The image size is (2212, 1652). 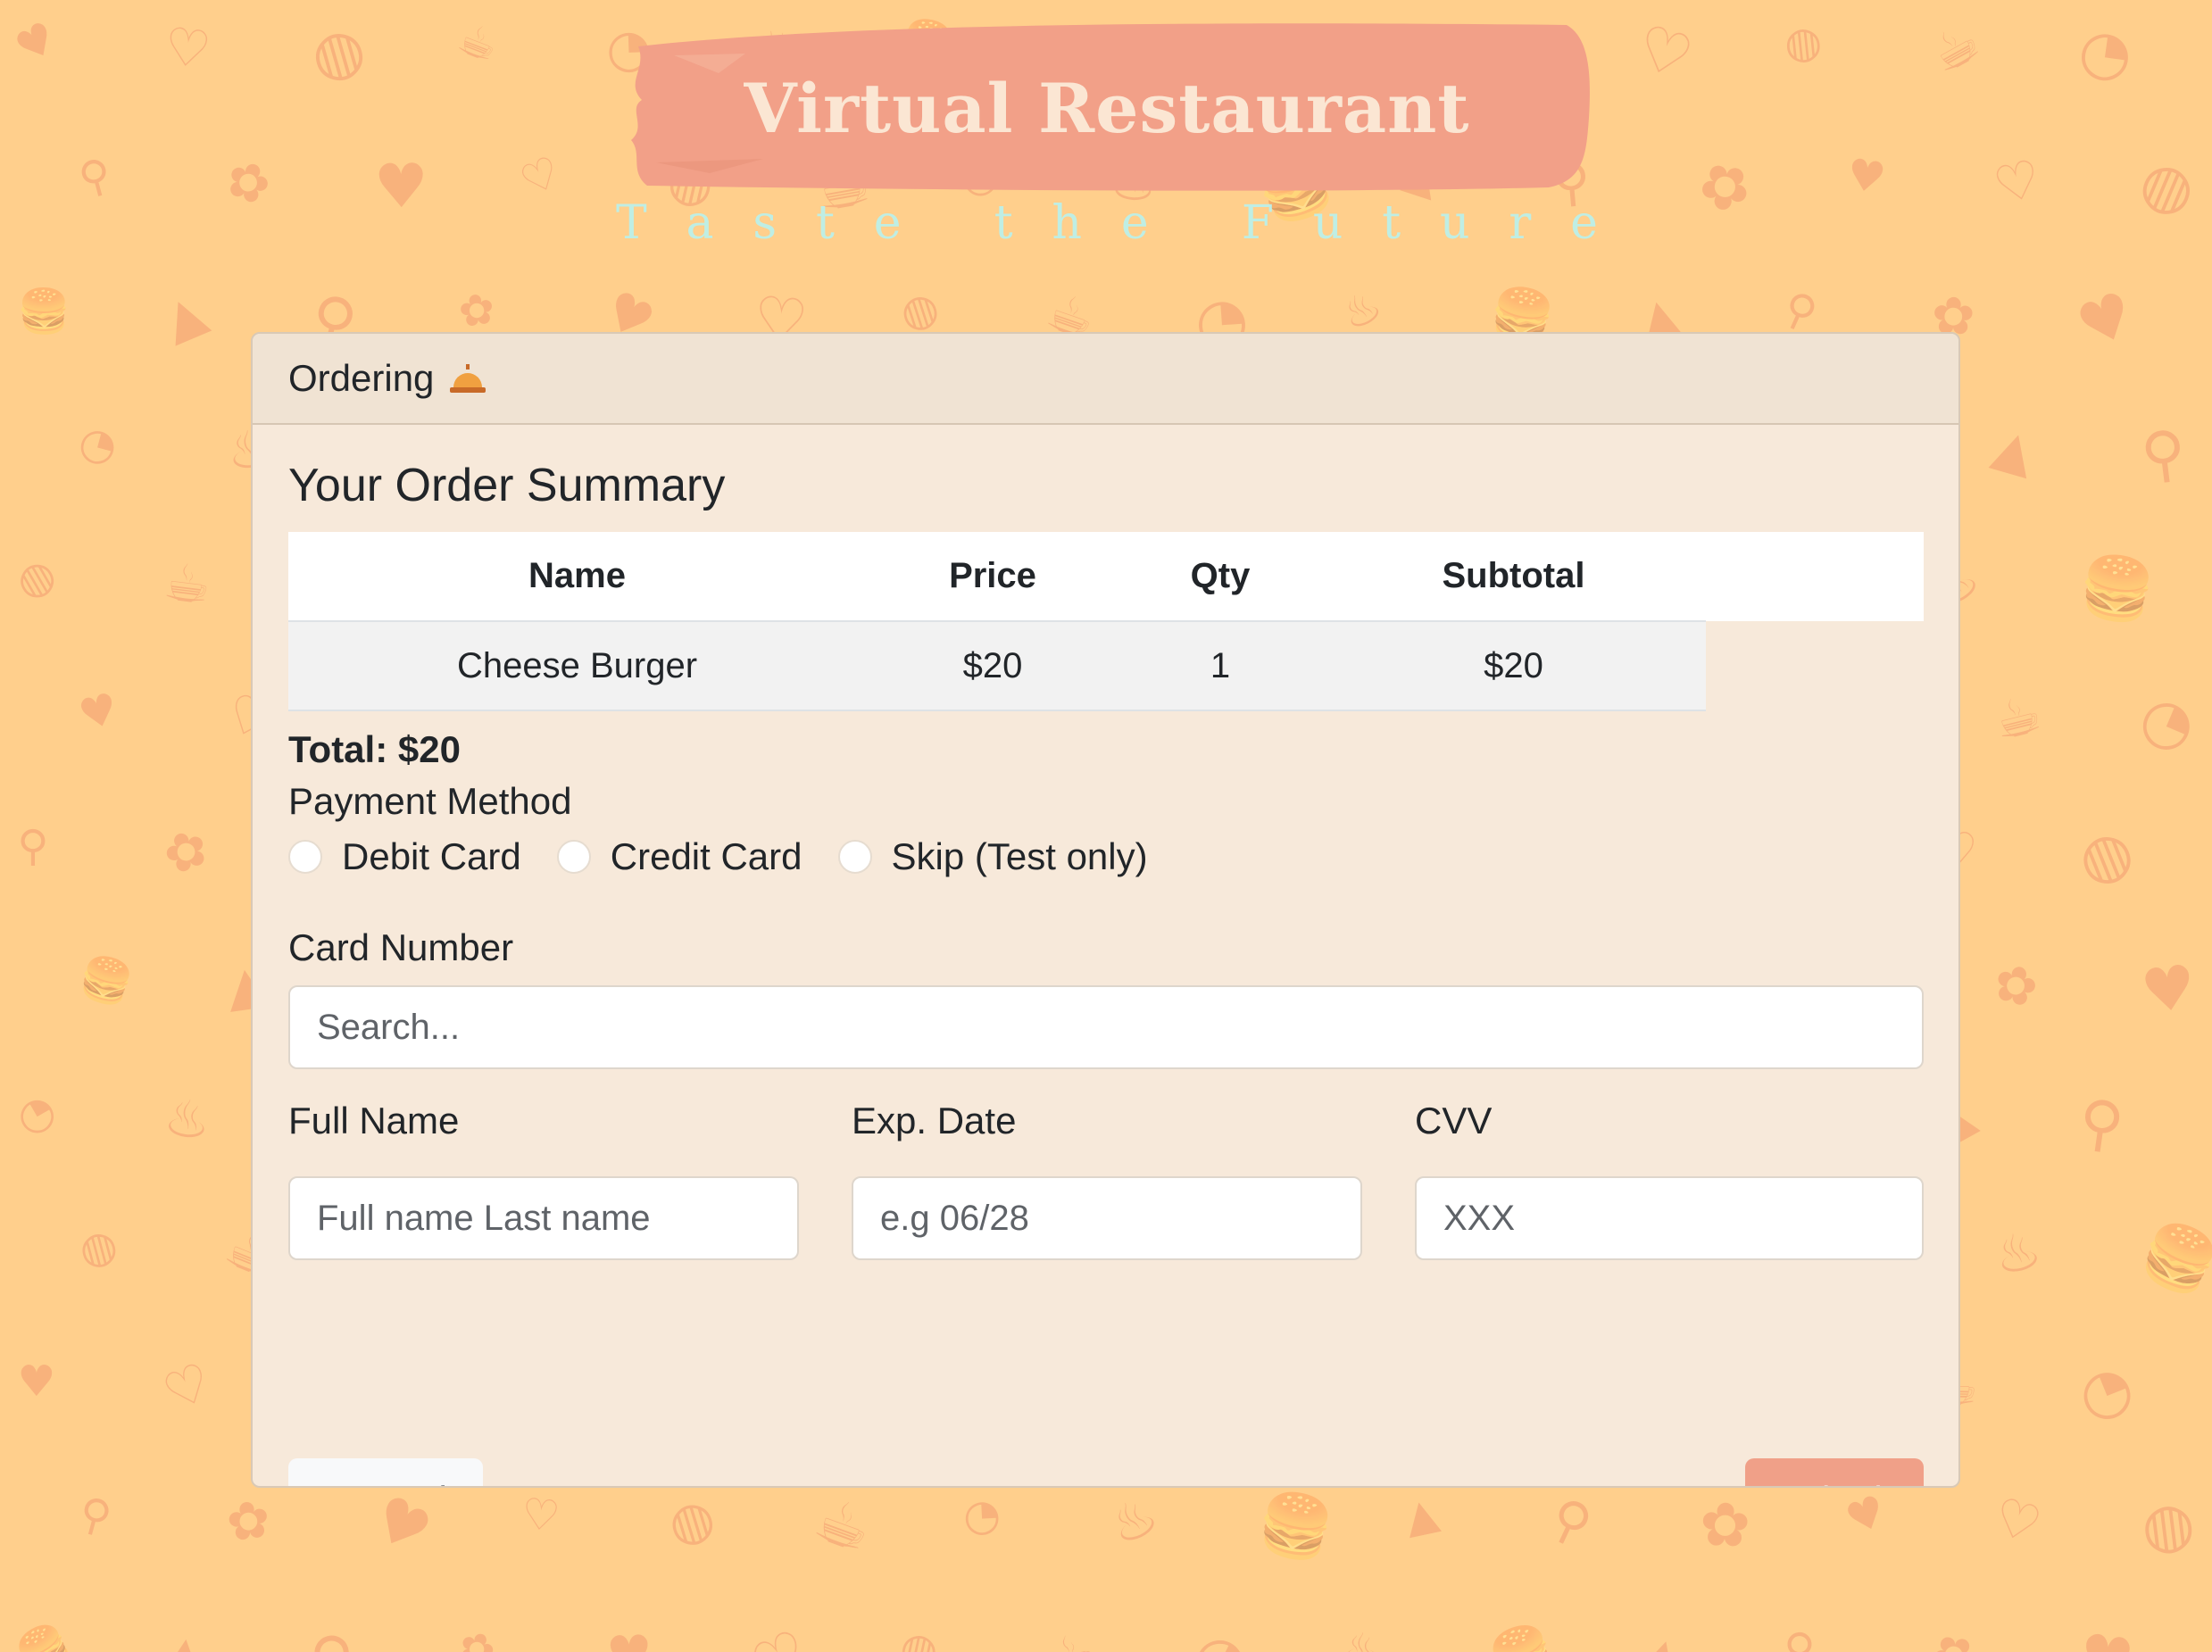 I want to click on debit-card-radio, so click(x=305, y=857).